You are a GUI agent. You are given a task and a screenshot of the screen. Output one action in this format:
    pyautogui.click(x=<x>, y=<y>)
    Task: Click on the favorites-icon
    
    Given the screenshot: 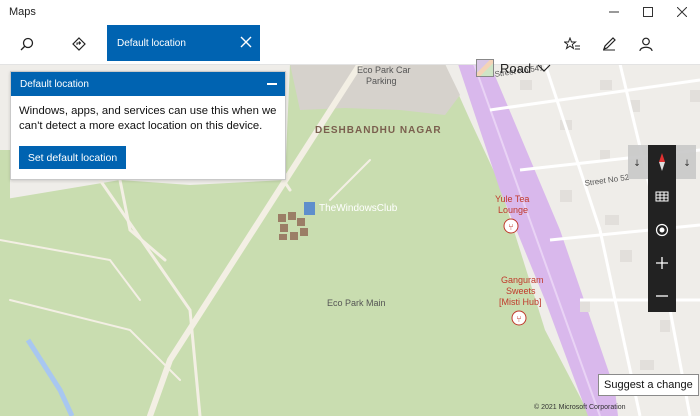 What is the action you would take?
    pyautogui.click(x=572, y=44)
    